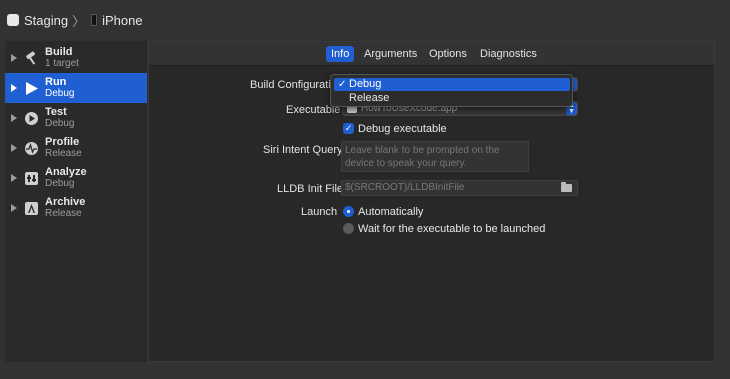  What do you see at coordinates (59, 52) in the screenshot?
I see `sidebar-item-title: Build` at bounding box center [59, 52].